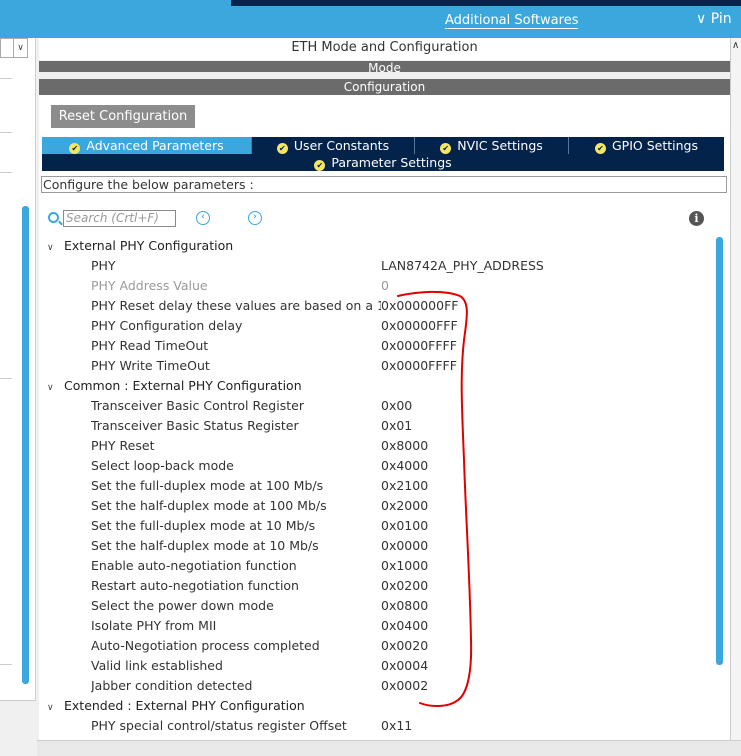  What do you see at coordinates (150, 365) in the screenshot?
I see `parameter-label: PHY Write TimeOut` at bounding box center [150, 365].